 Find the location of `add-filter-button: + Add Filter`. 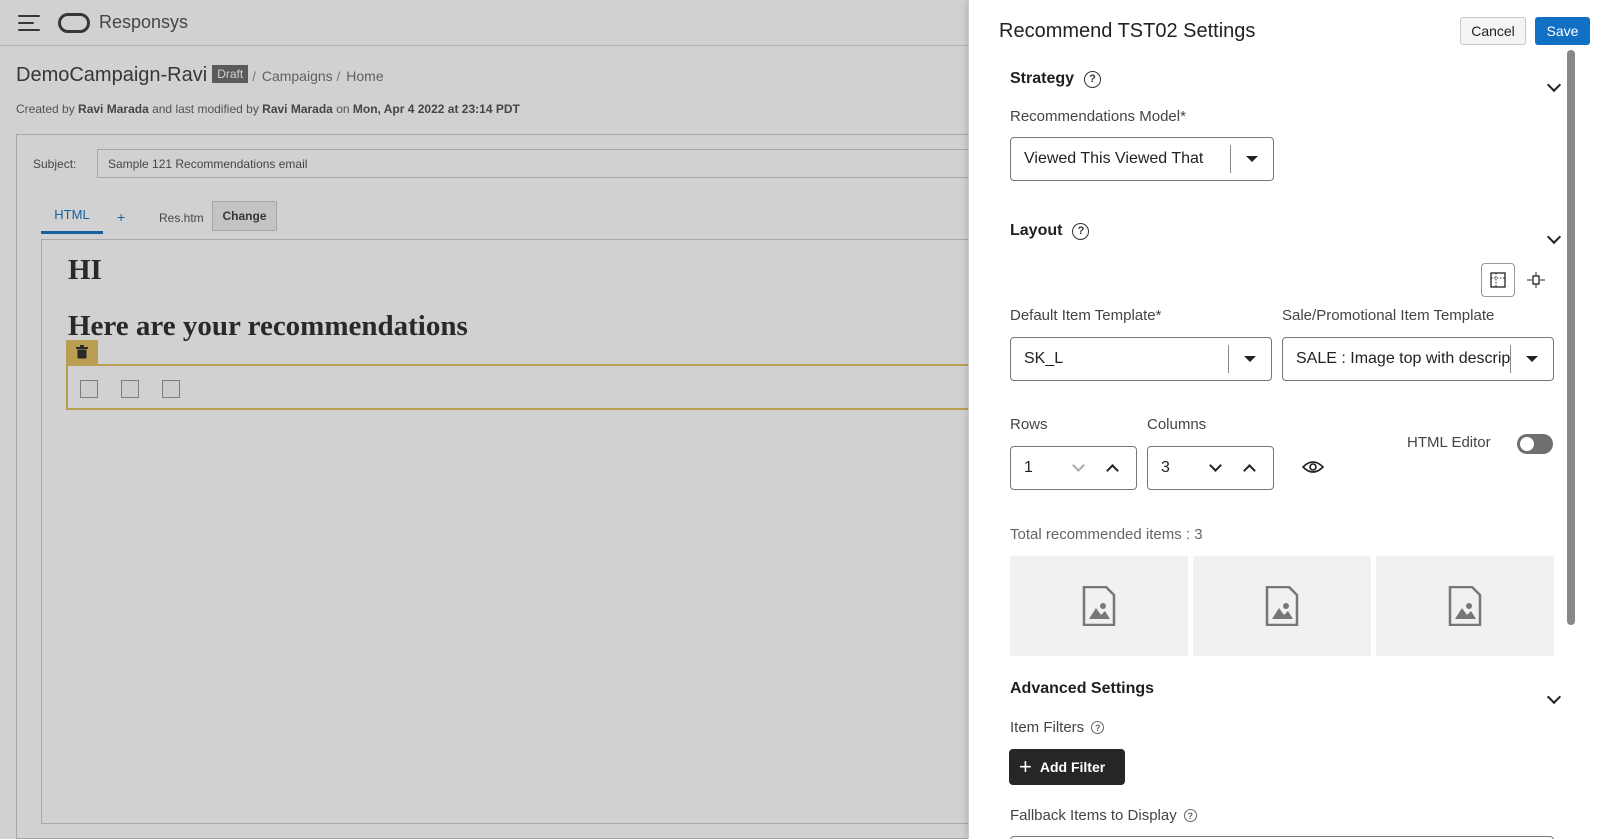

add-filter-button: + Add Filter is located at coordinates (1067, 767).